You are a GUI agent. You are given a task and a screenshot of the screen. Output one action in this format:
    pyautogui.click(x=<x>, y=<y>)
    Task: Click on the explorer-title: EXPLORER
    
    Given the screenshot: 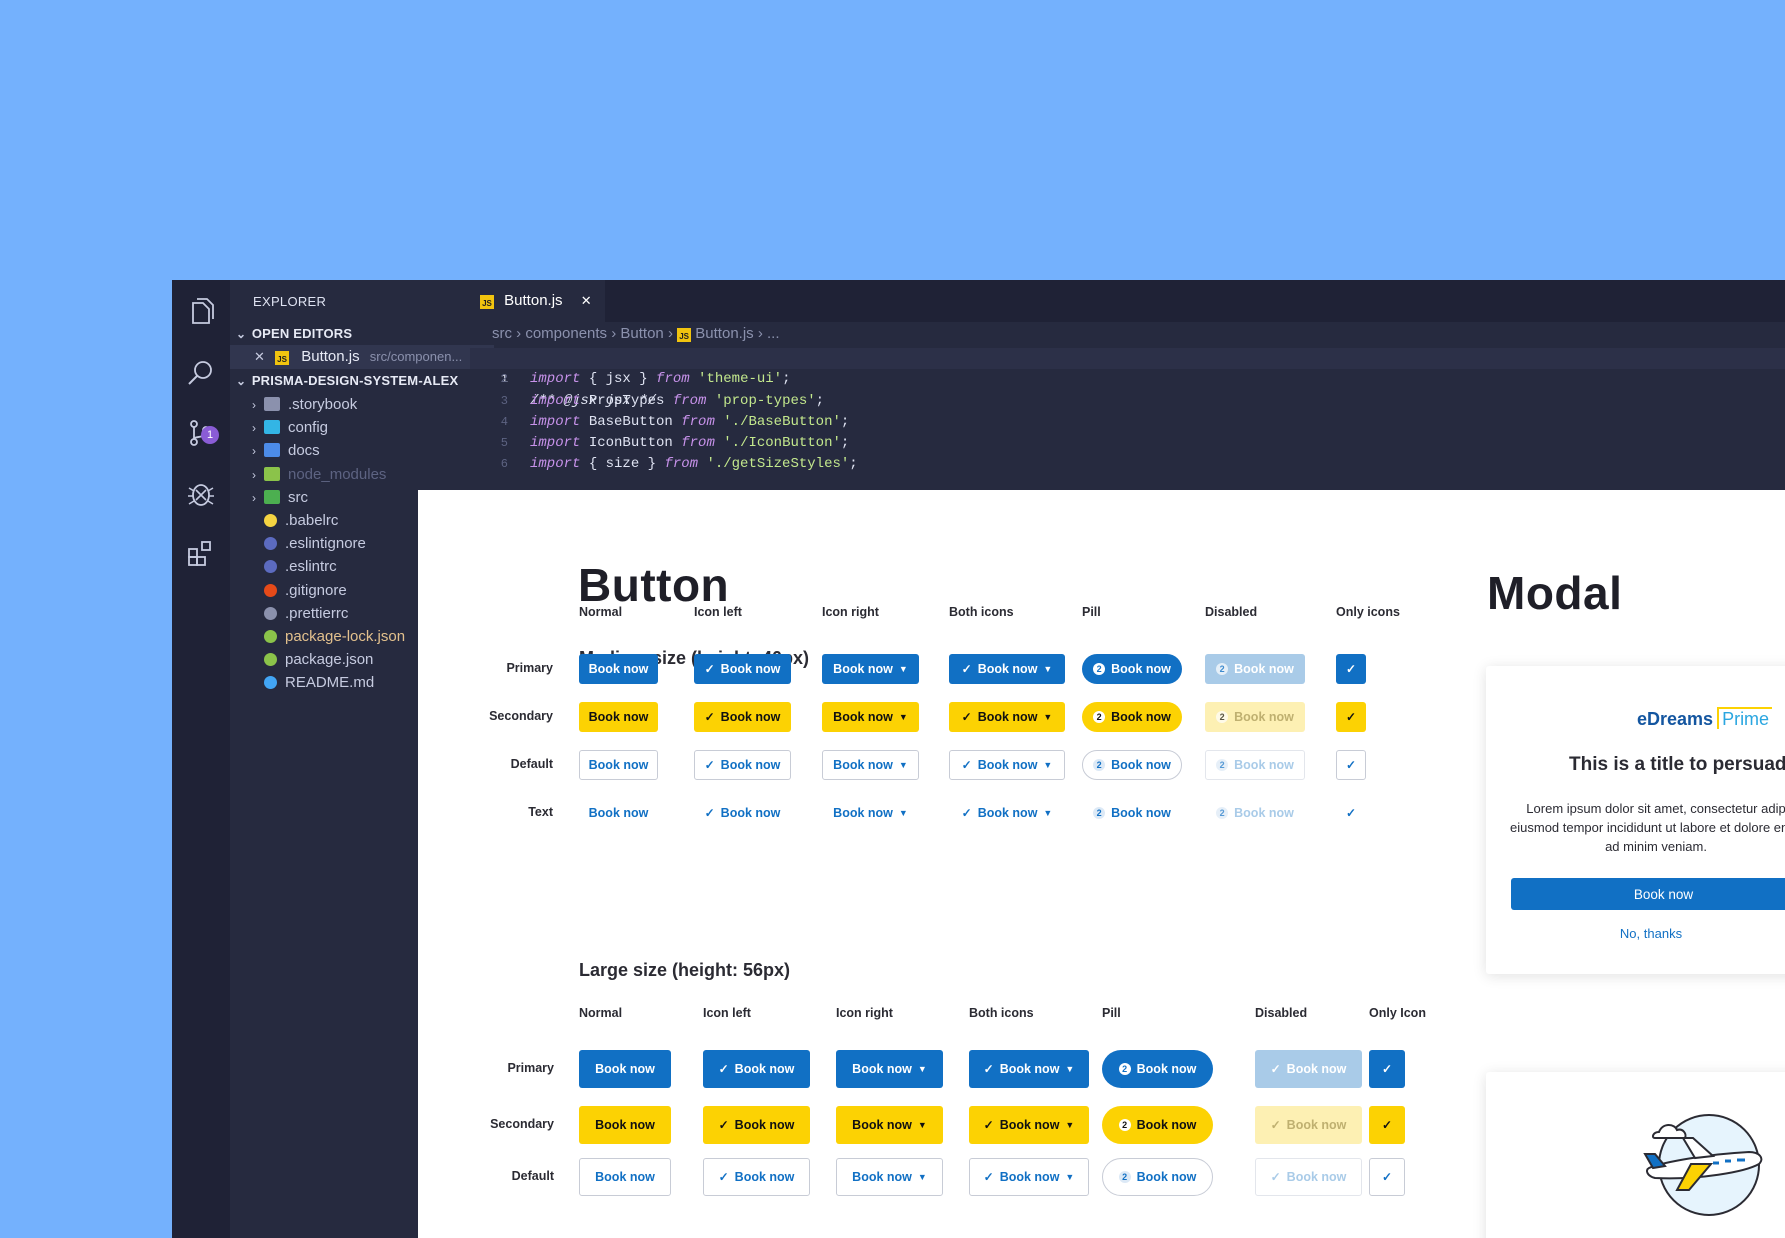 What is the action you would take?
    pyautogui.click(x=290, y=301)
    